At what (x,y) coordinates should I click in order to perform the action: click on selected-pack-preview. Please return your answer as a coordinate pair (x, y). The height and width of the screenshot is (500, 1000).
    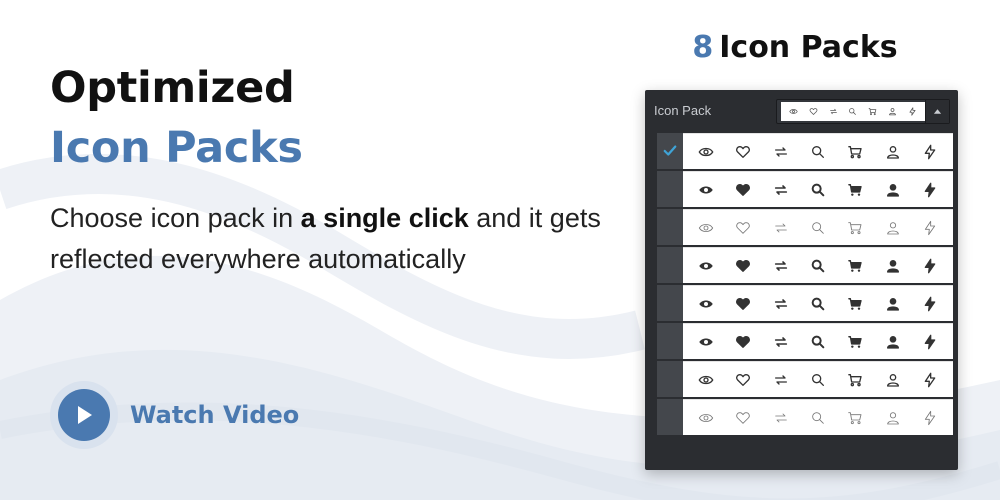
    Looking at the image, I should click on (853, 111).